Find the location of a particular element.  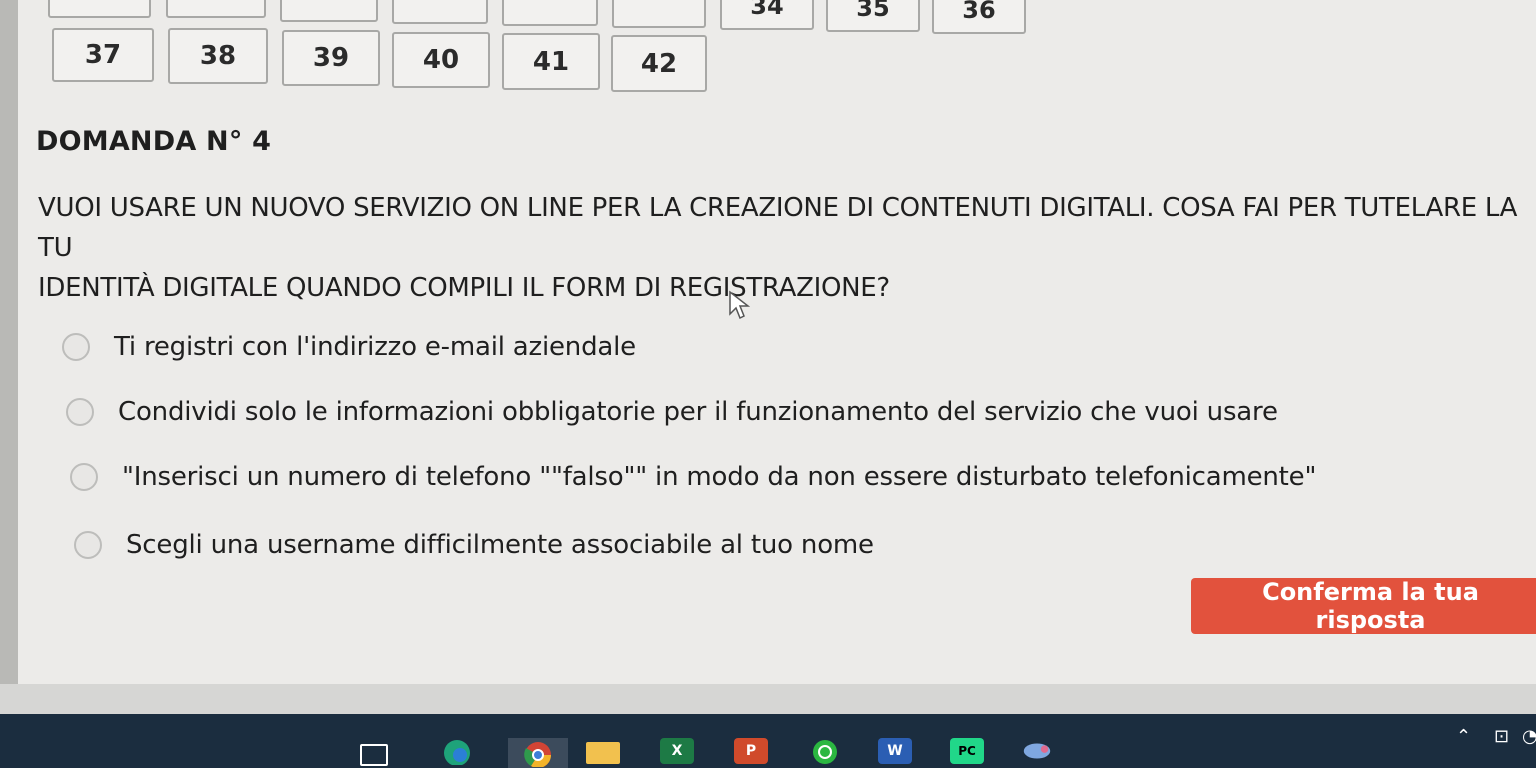

question-nav-button: 35 is located at coordinates (873, 16).